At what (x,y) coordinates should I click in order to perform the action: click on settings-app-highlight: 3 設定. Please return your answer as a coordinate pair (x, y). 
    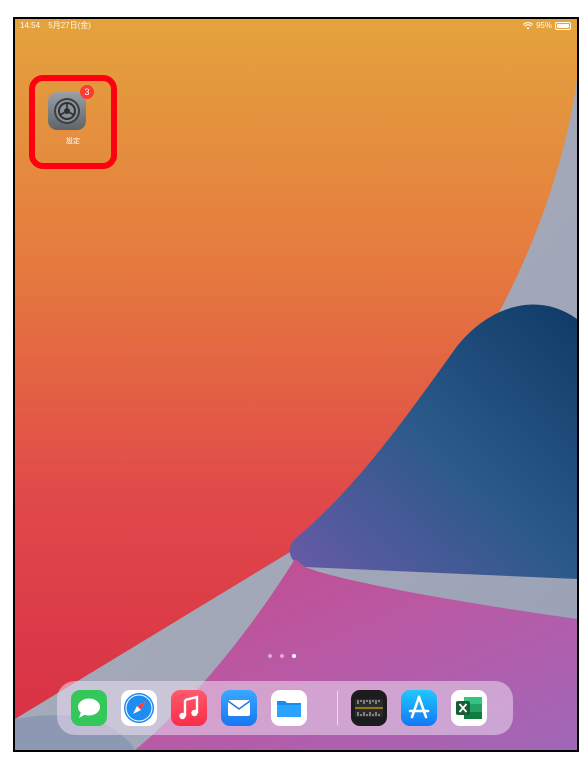
    Looking at the image, I should click on (73, 122).